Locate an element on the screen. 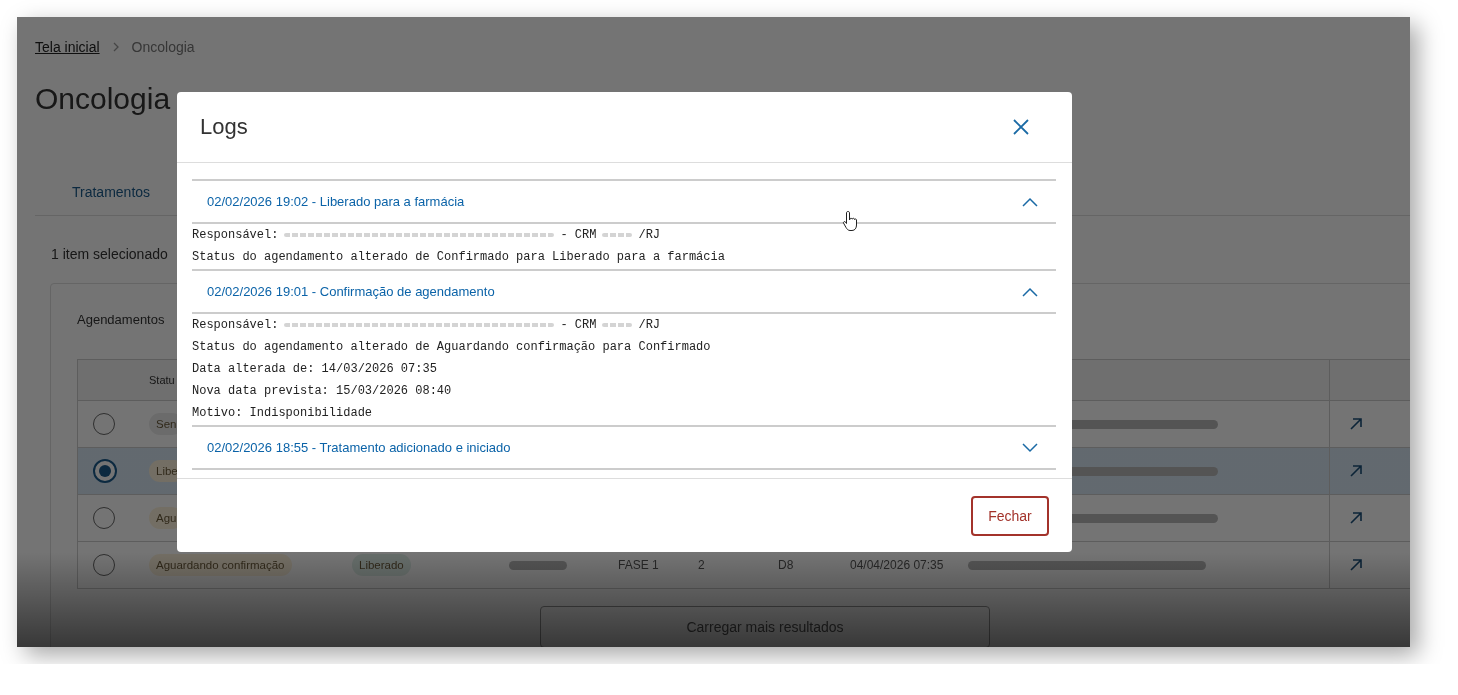  log-line: Motivo: Indisponibilidade is located at coordinates (282, 413).